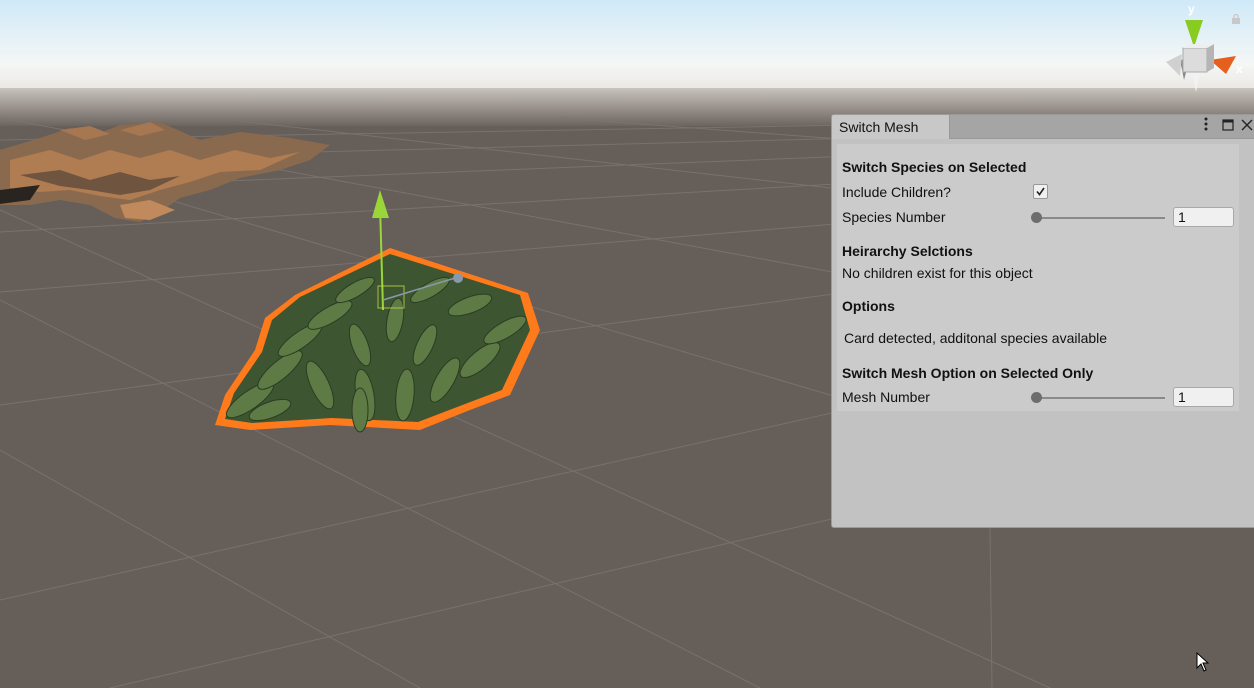  Describe the element at coordinates (1101, 218) in the screenshot. I see `species-number-slider` at that location.